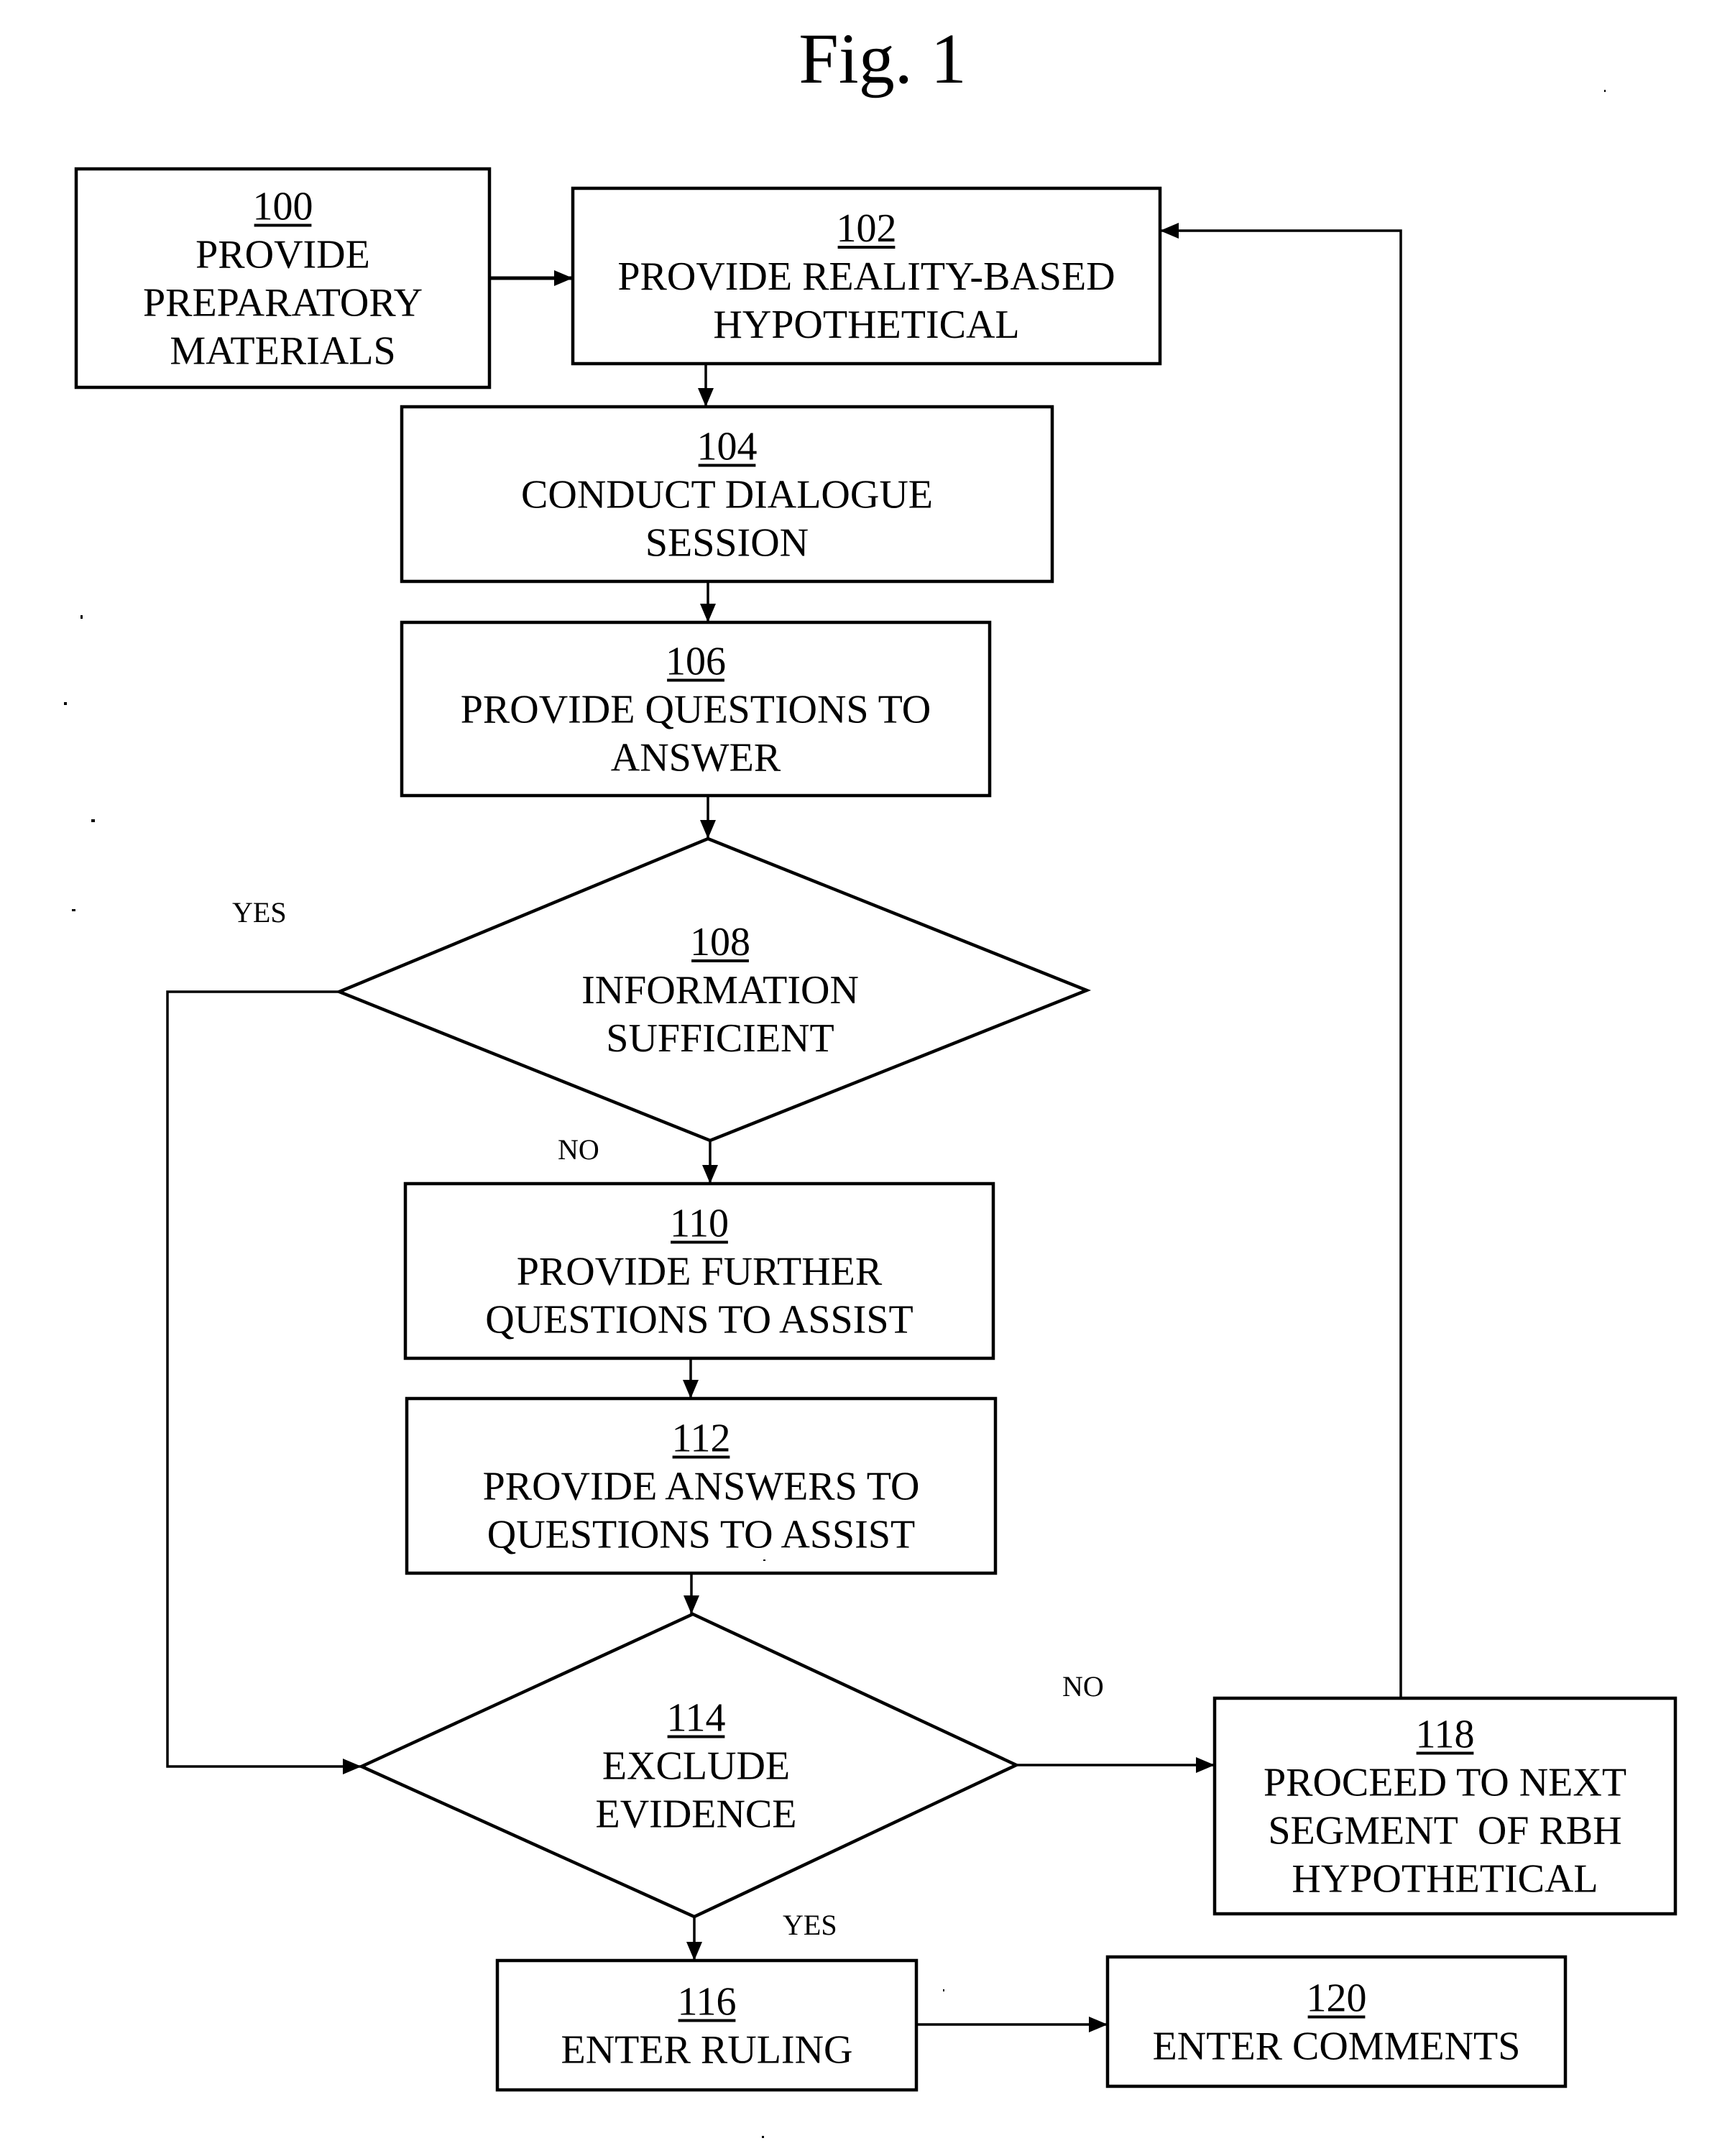 The image size is (1712, 2156). What do you see at coordinates (283, 303) in the screenshot?
I see `node-label-line: PREPARATORY` at bounding box center [283, 303].